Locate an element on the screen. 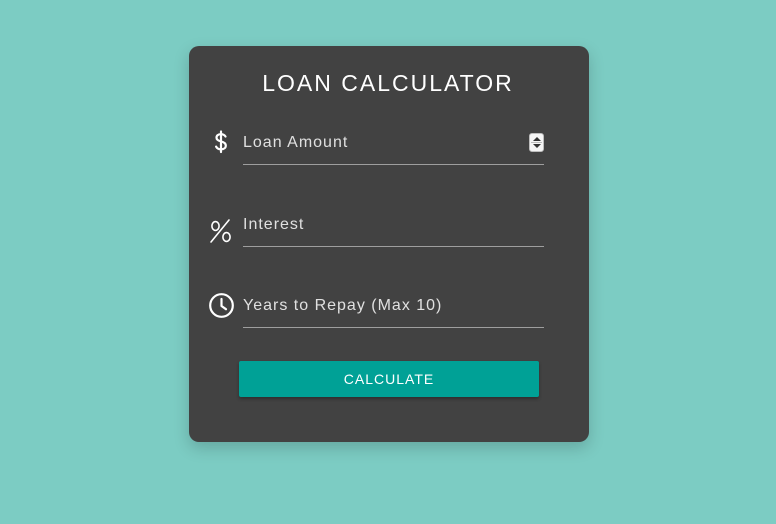 This screenshot has width=776, height=524. number-spinner is located at coordinates (536, 142).